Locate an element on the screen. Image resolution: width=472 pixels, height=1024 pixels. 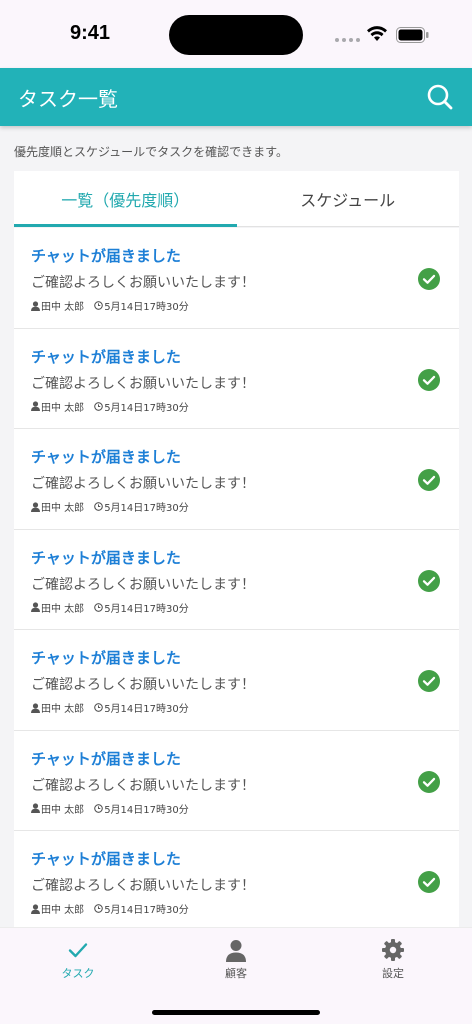
page-description: 優先度順とスケジュールでタスクを確認できます。 is located at coordinates (151, 152).